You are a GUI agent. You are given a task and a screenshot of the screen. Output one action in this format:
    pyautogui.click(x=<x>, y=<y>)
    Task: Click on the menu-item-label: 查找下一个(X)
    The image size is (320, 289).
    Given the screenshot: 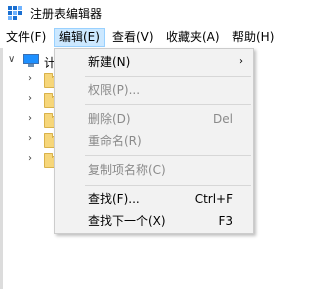 What is the action you would take?
    pyautogui.click(x=127, y=221)
    